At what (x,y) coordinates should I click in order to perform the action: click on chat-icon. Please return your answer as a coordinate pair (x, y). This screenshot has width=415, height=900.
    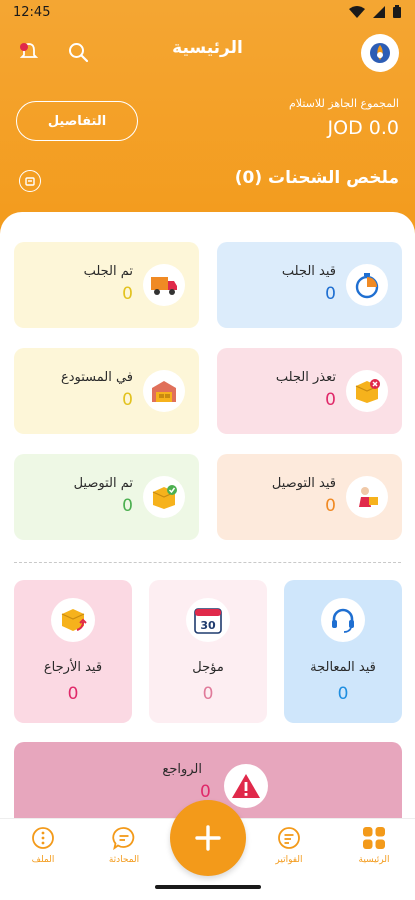
    Looking at the image, I should click on (124, 838).